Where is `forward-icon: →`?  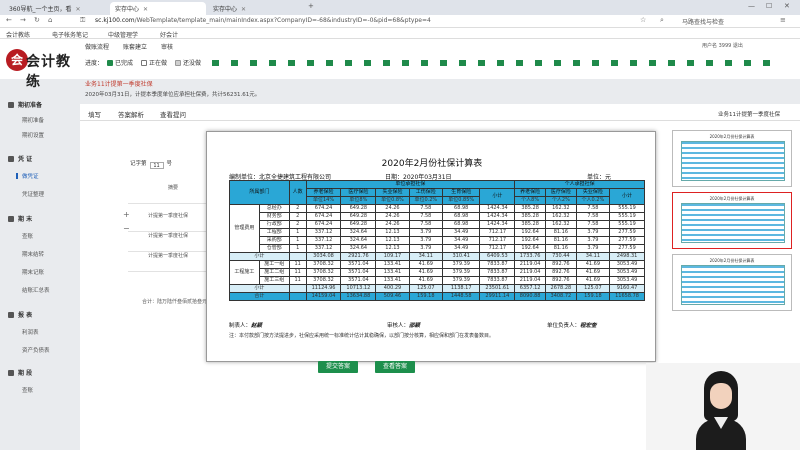
forward-icon: → is located at coordinates (23, 20).